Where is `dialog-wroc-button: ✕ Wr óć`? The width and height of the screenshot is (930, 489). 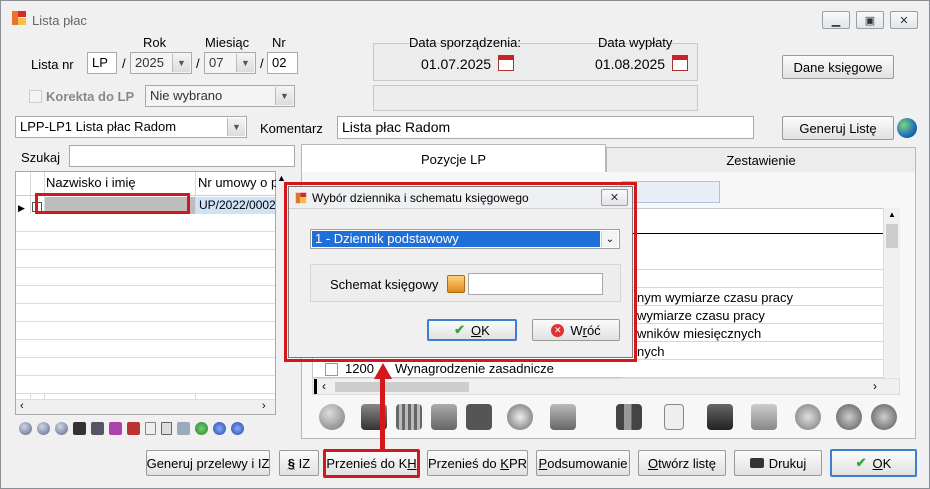
dialog-wroc-button: ✕ Wr óć is located at coordinates (576, 330).